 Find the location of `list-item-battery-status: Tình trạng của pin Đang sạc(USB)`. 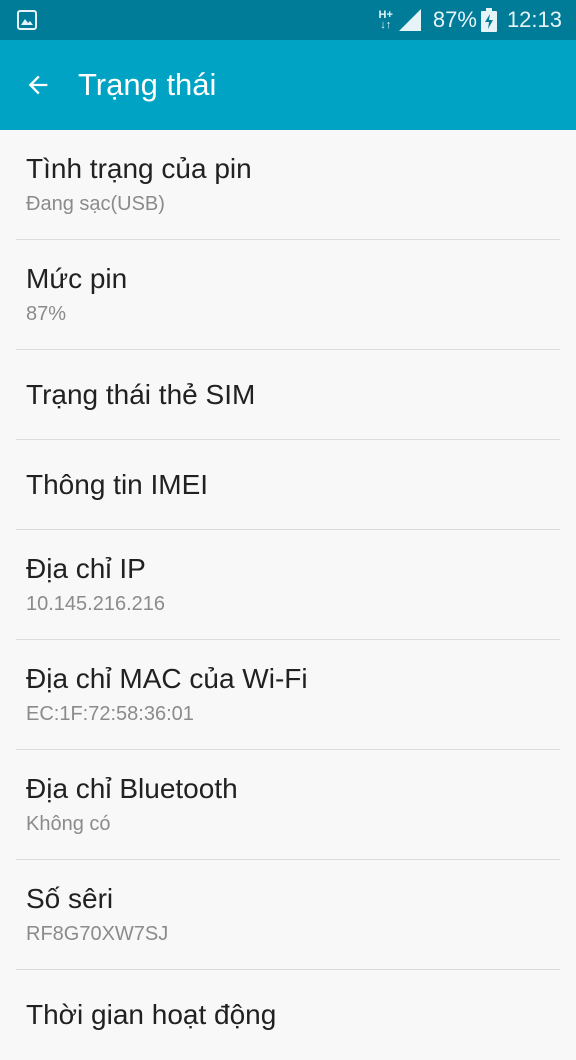

list-item-battery-status: Tình trạng của pin Đang sạc(USB) is located at coordinates (288, 185).